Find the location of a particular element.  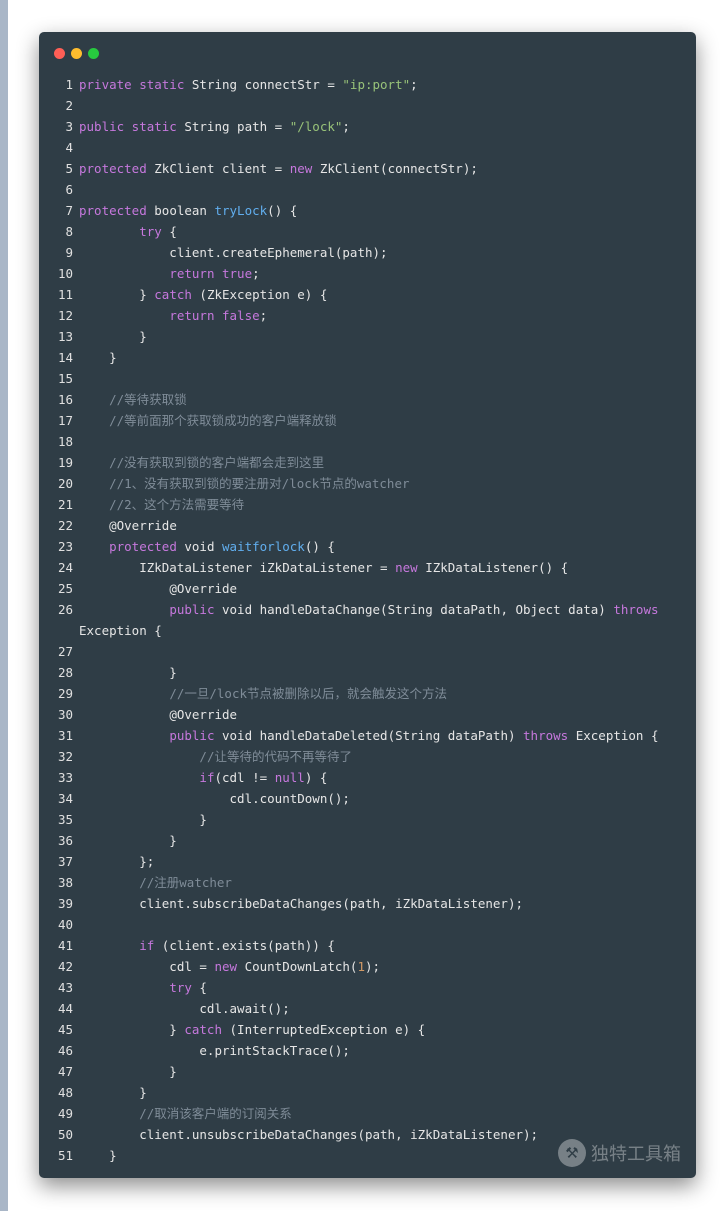

zoom-button is located at coordinates (93, 53).